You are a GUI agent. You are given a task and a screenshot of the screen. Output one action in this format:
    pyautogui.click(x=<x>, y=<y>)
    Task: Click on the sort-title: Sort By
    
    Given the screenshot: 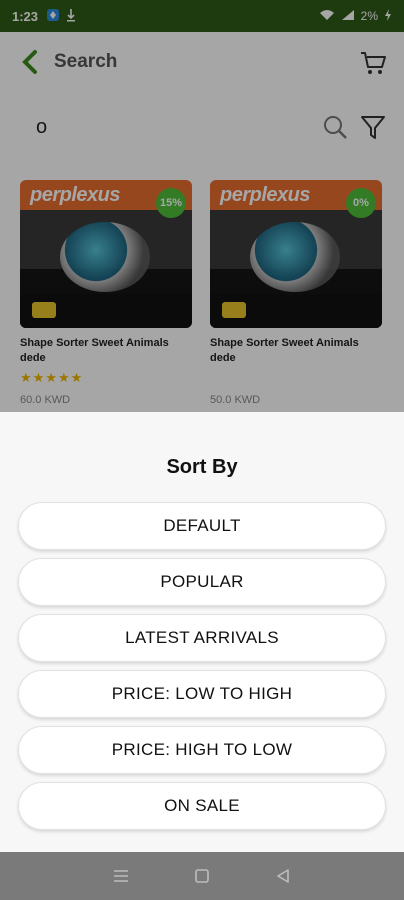 What is the action you would take?
    pyautogui.click(x=202, y=467)
    